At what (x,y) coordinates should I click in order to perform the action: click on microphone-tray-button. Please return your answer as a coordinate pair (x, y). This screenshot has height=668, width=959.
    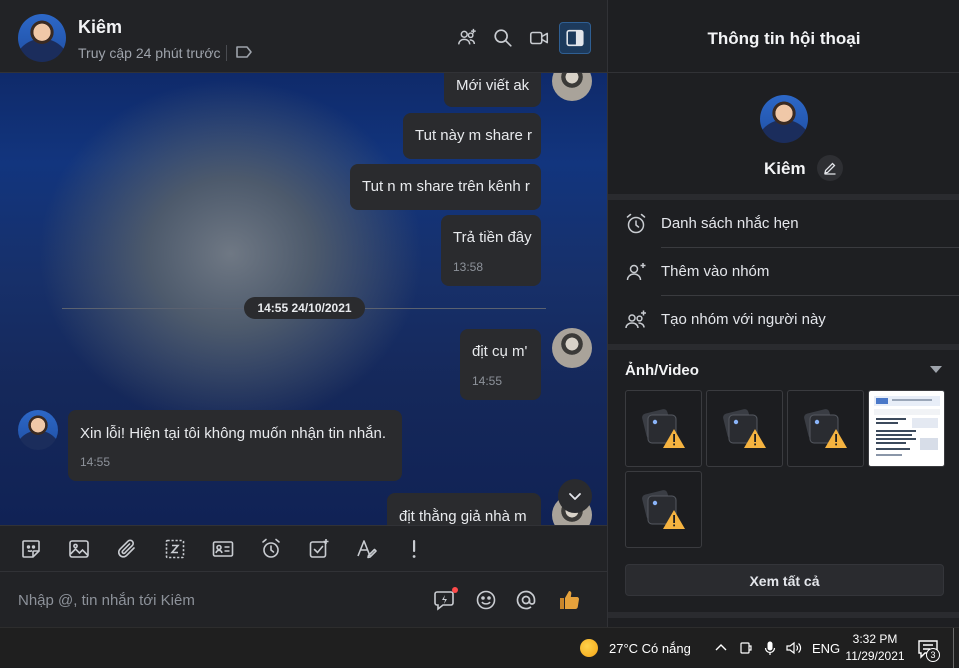
    Looking at the image, I should click on (770, 648).